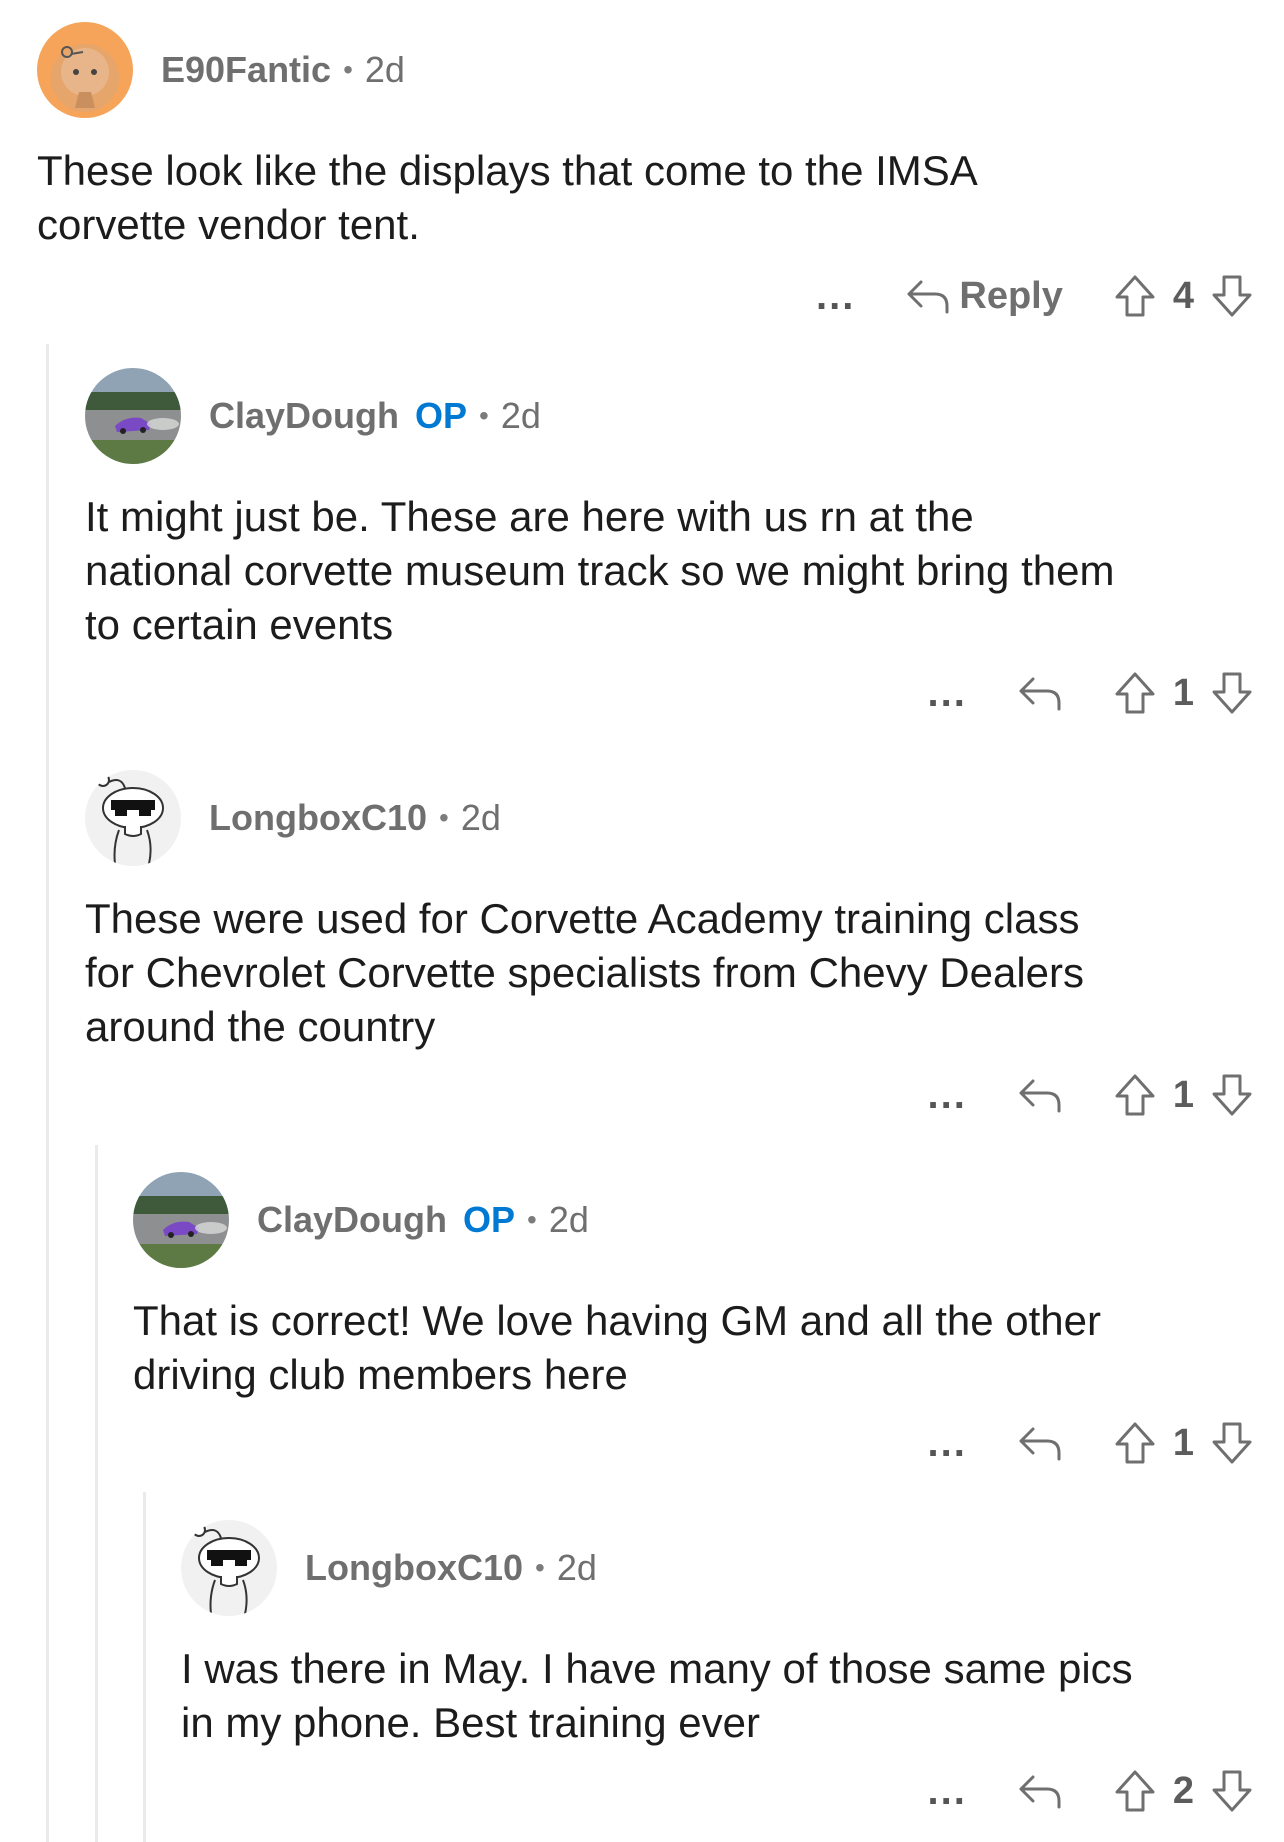 This screenshot has height=1842, width=1284. I want to click on vote-count: 4, so click(1183, 295).